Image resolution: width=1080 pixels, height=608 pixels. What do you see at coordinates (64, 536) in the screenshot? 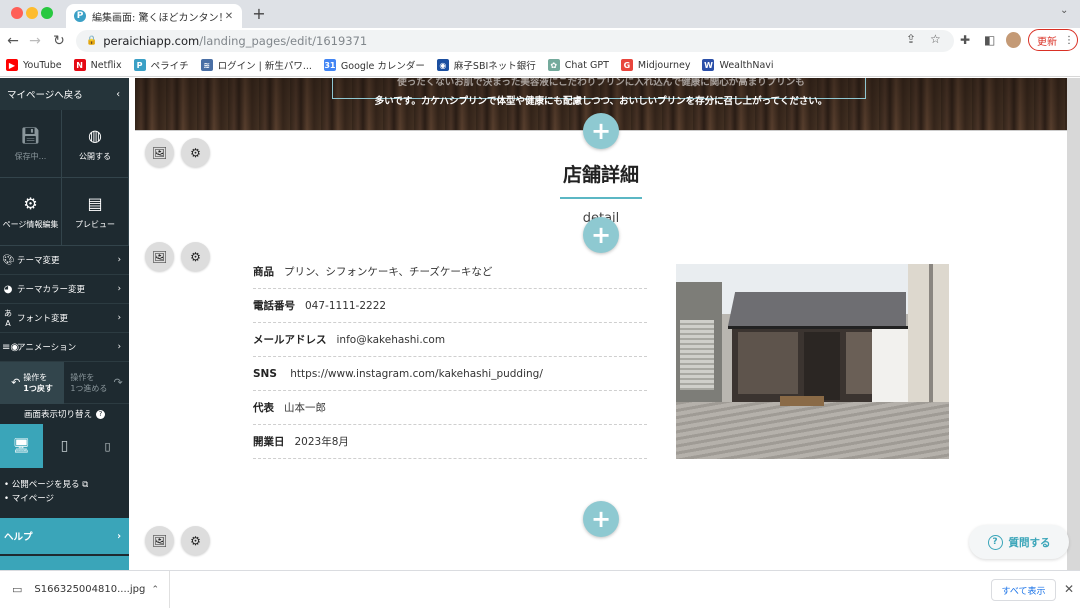
I see `help-menu-button: ヘルプ ›` at bounding box center [64, 536].